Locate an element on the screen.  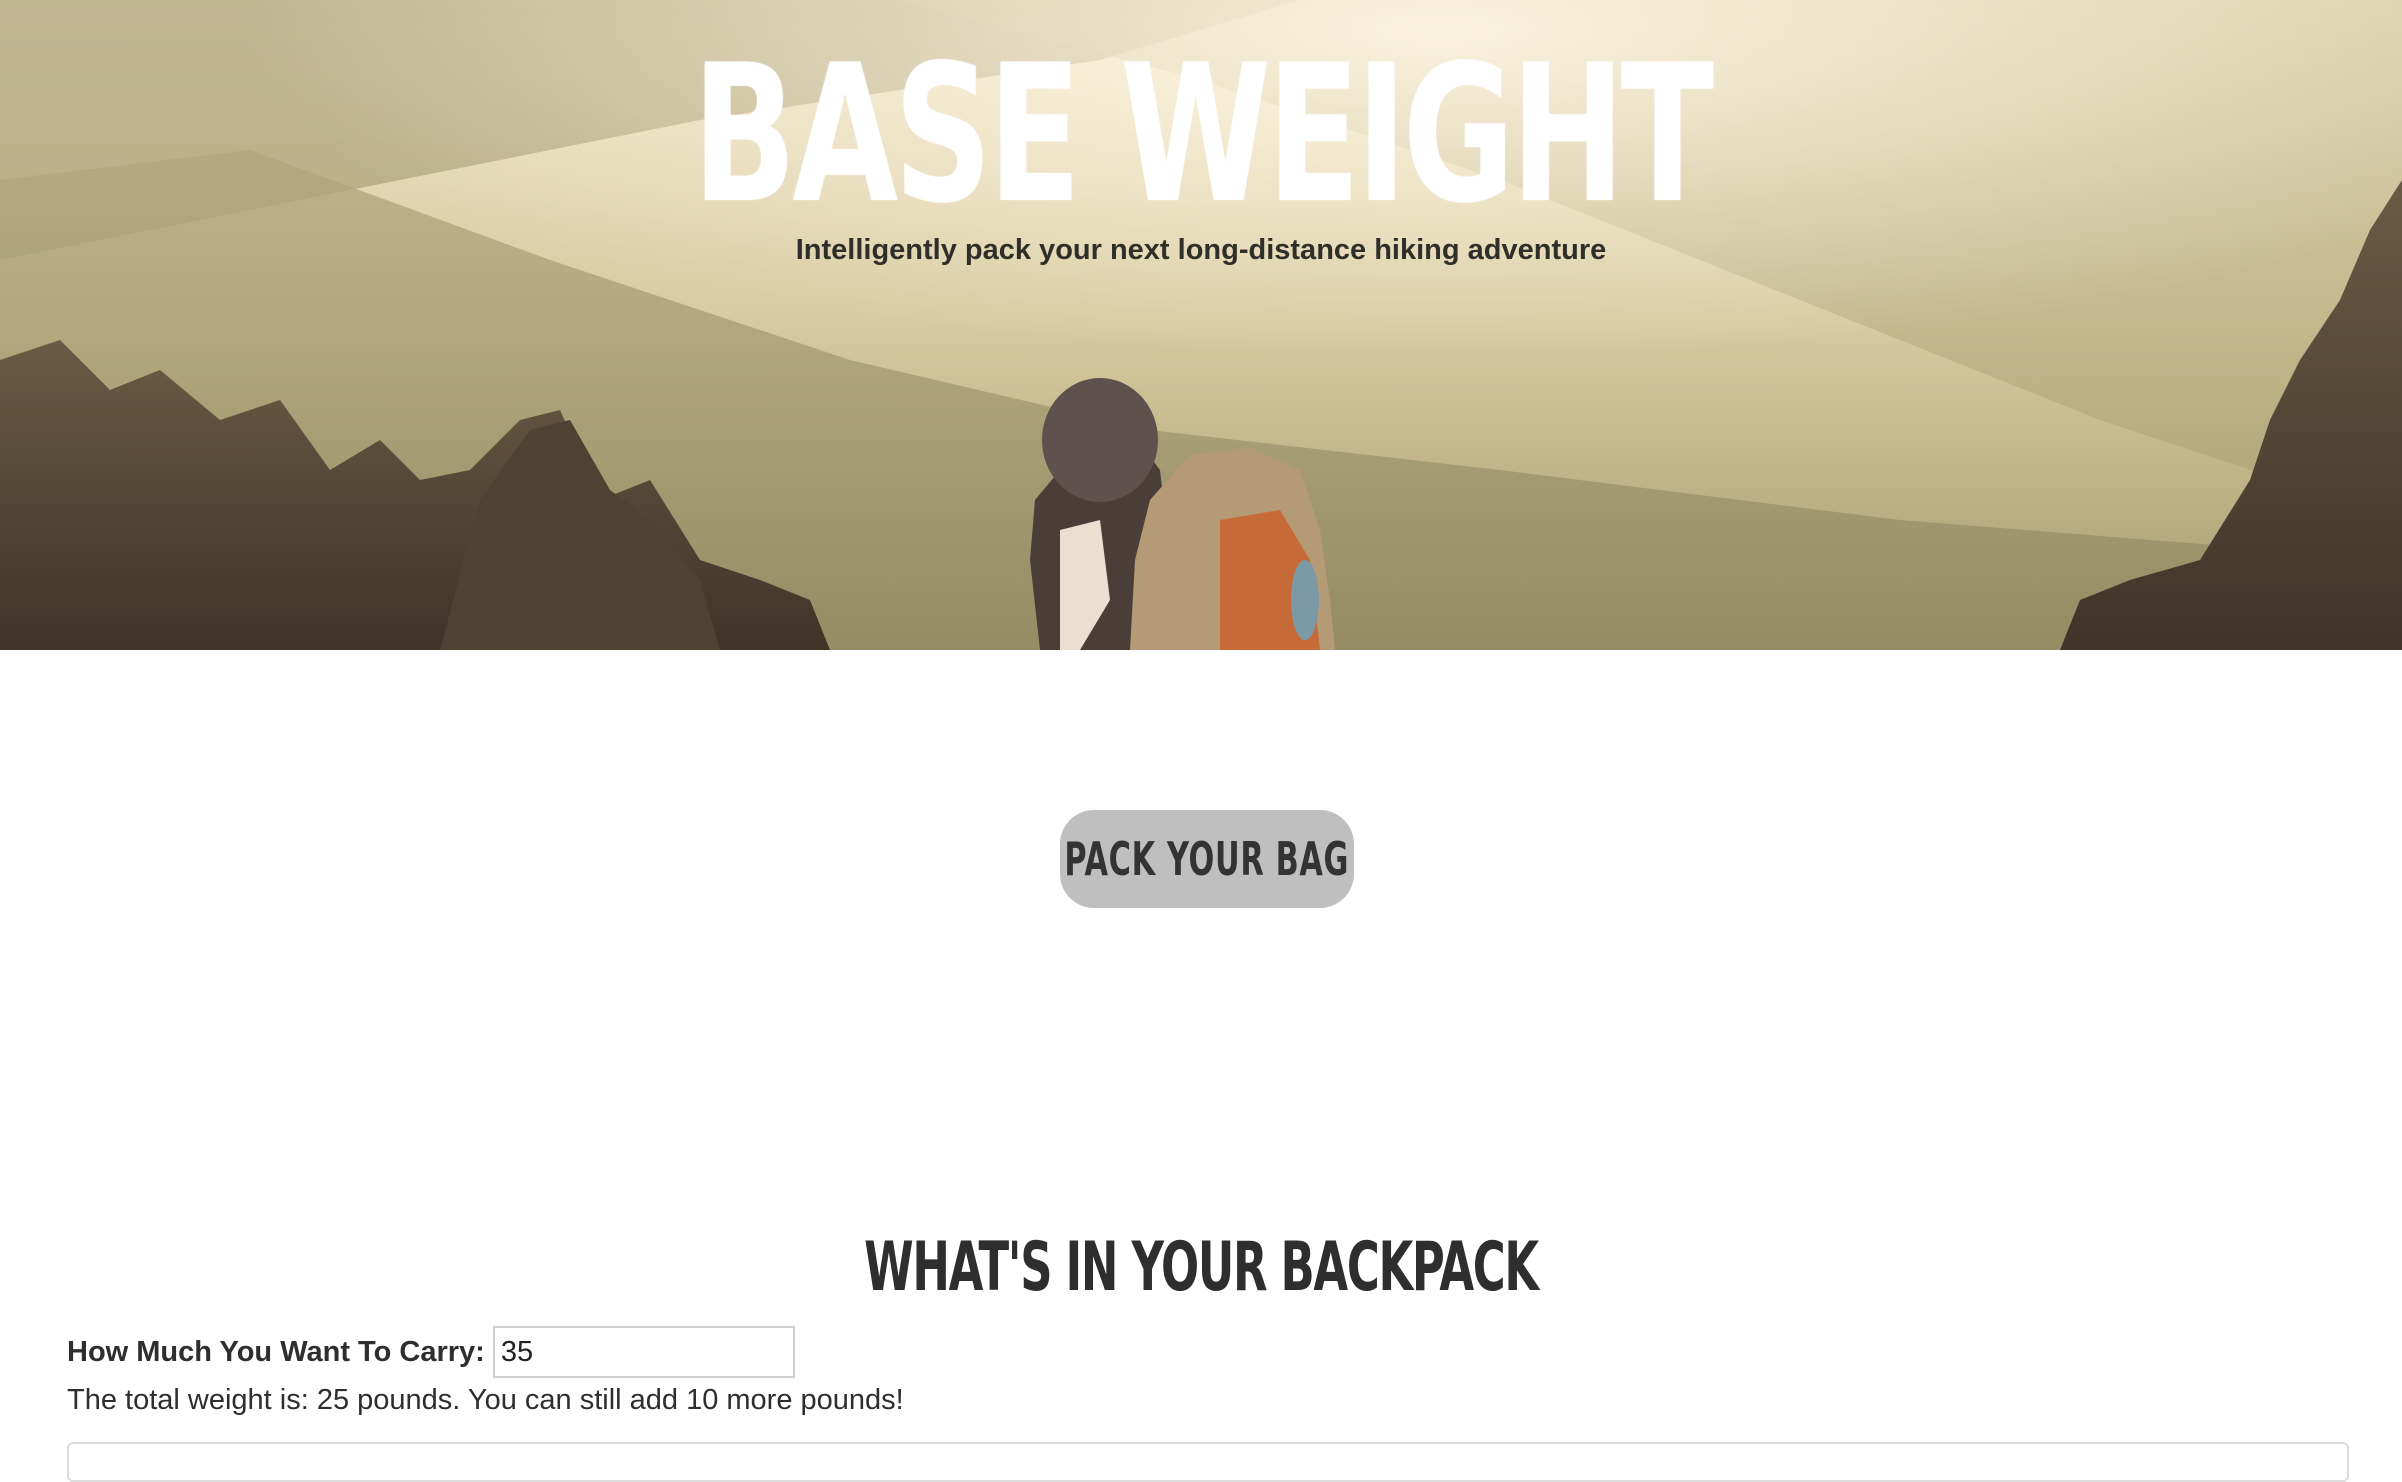
carry-weight-row: How Much You Want To Carry: is located at coordinates (431, 1352).